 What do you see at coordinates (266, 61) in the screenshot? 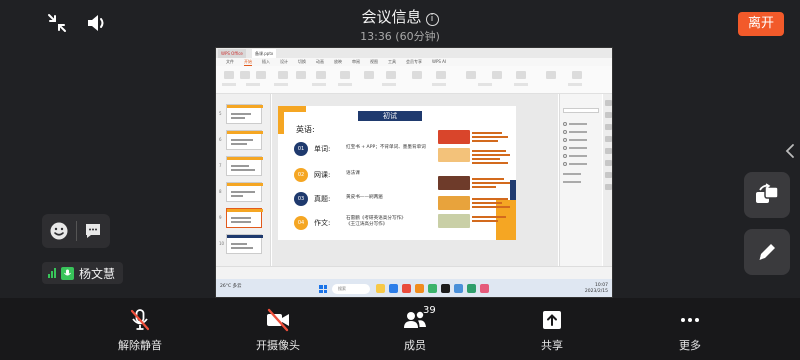
I see `wps-menu-item: 插入` at bounding box center [266, 61].